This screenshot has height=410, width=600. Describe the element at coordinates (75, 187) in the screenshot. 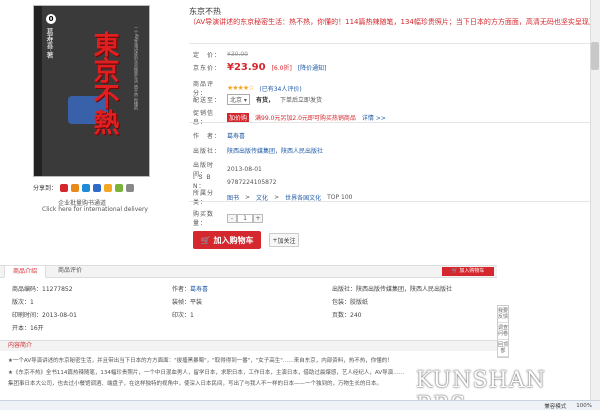

I see `qzone-share-icon` at that location.